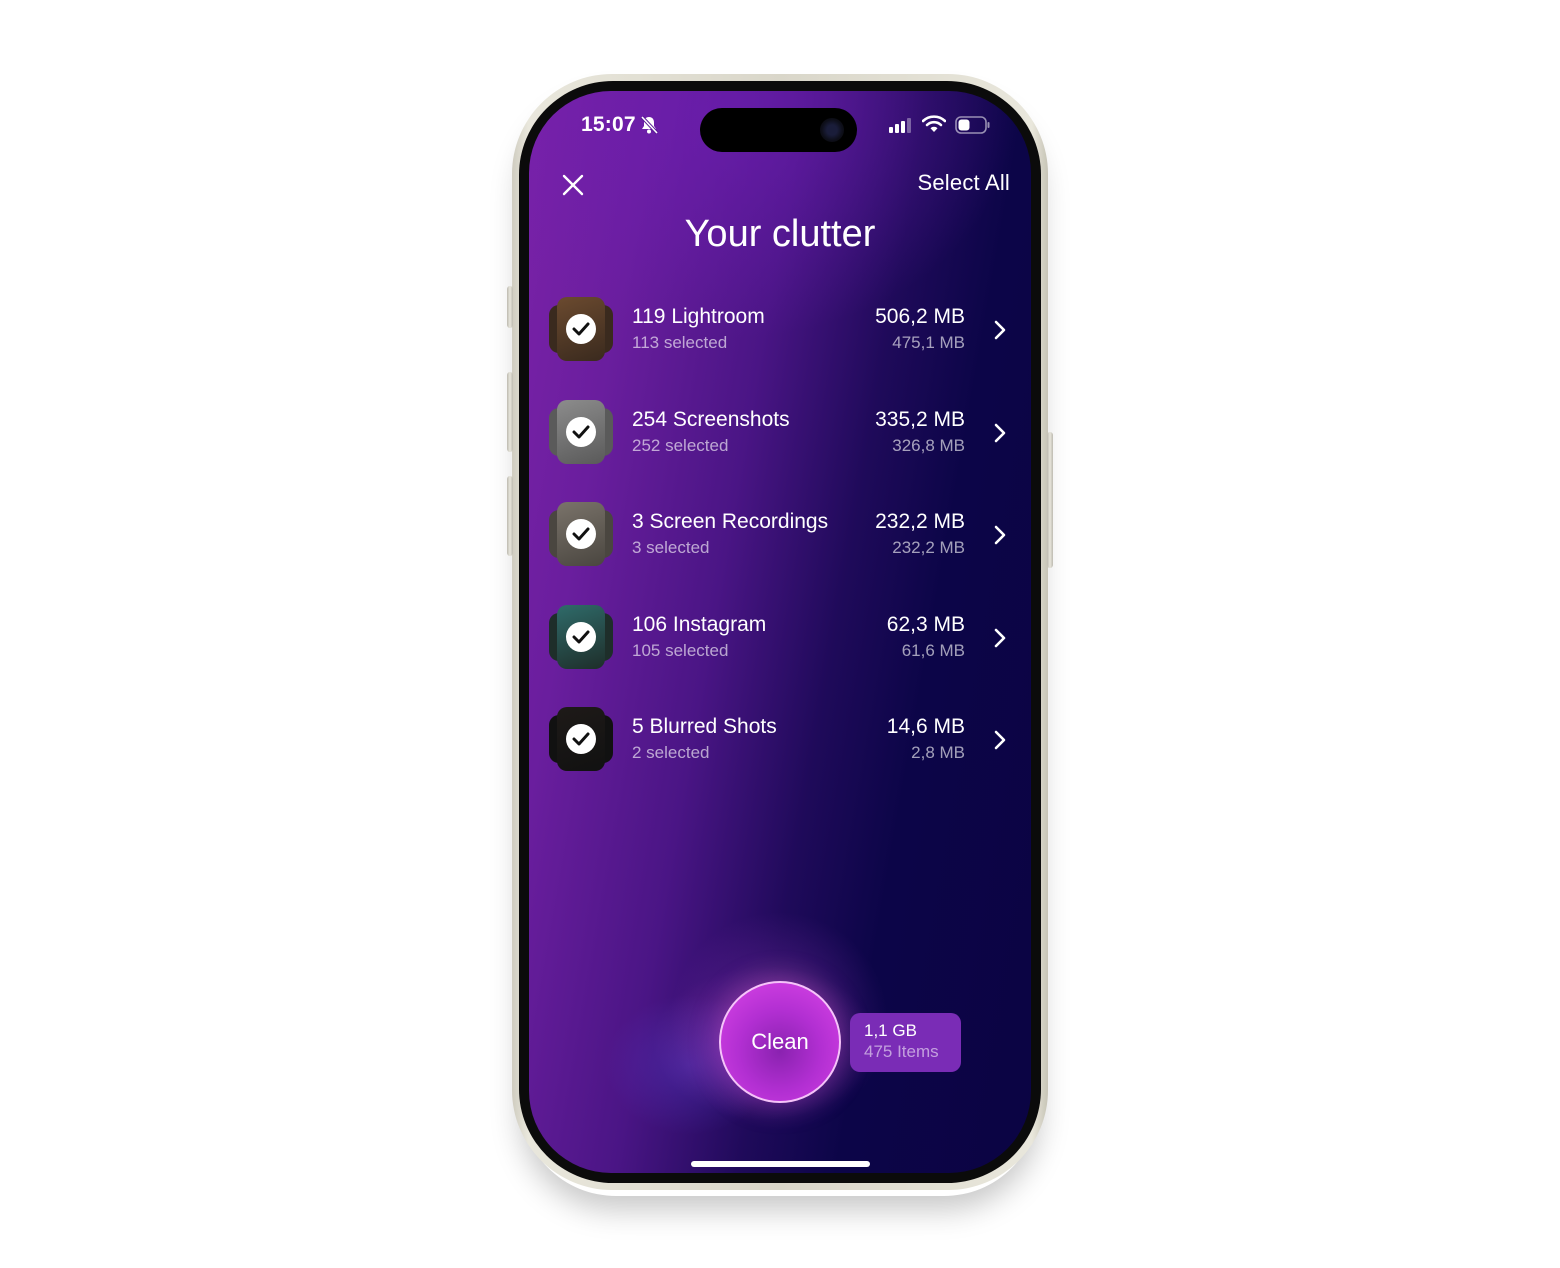 This screenshot has height=1268, width=1560. Describe the element at coordinates (680, 445) in the screenshot. I see `category-selected-count: 252 selected` at that location.